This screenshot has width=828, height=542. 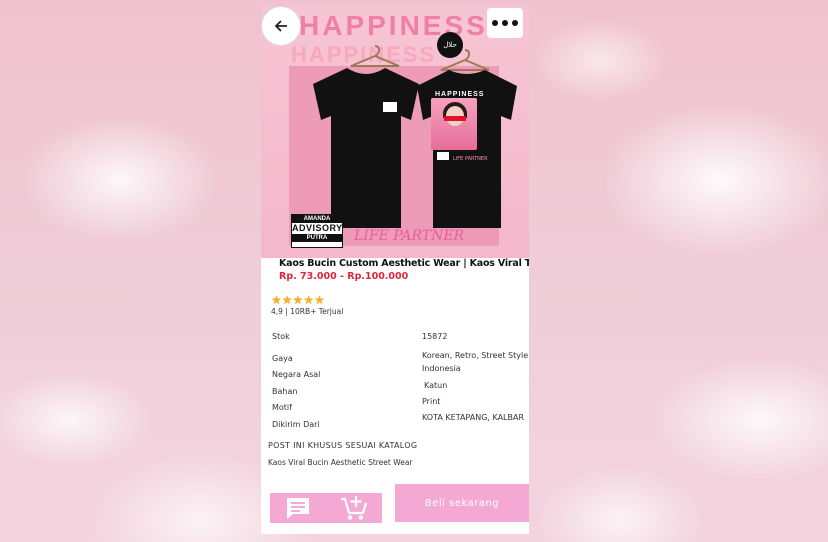 I want to click on add-cart-icon, so click(x=354, y=508).